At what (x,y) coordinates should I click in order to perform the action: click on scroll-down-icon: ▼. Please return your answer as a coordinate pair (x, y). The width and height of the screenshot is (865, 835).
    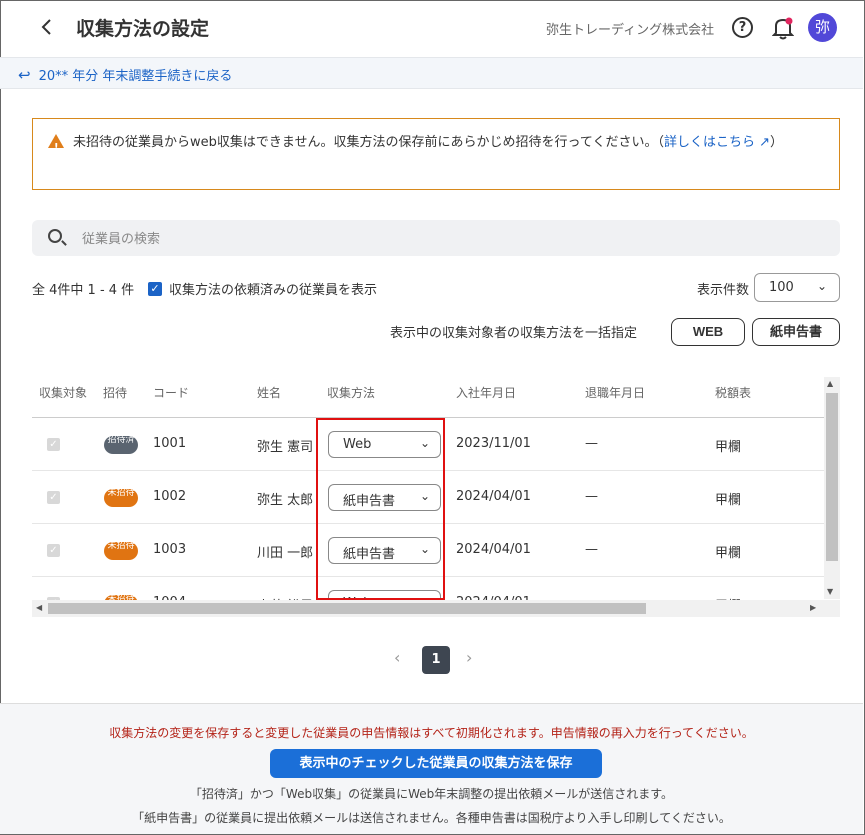
    Looking at the image, I should click on (830, 591).